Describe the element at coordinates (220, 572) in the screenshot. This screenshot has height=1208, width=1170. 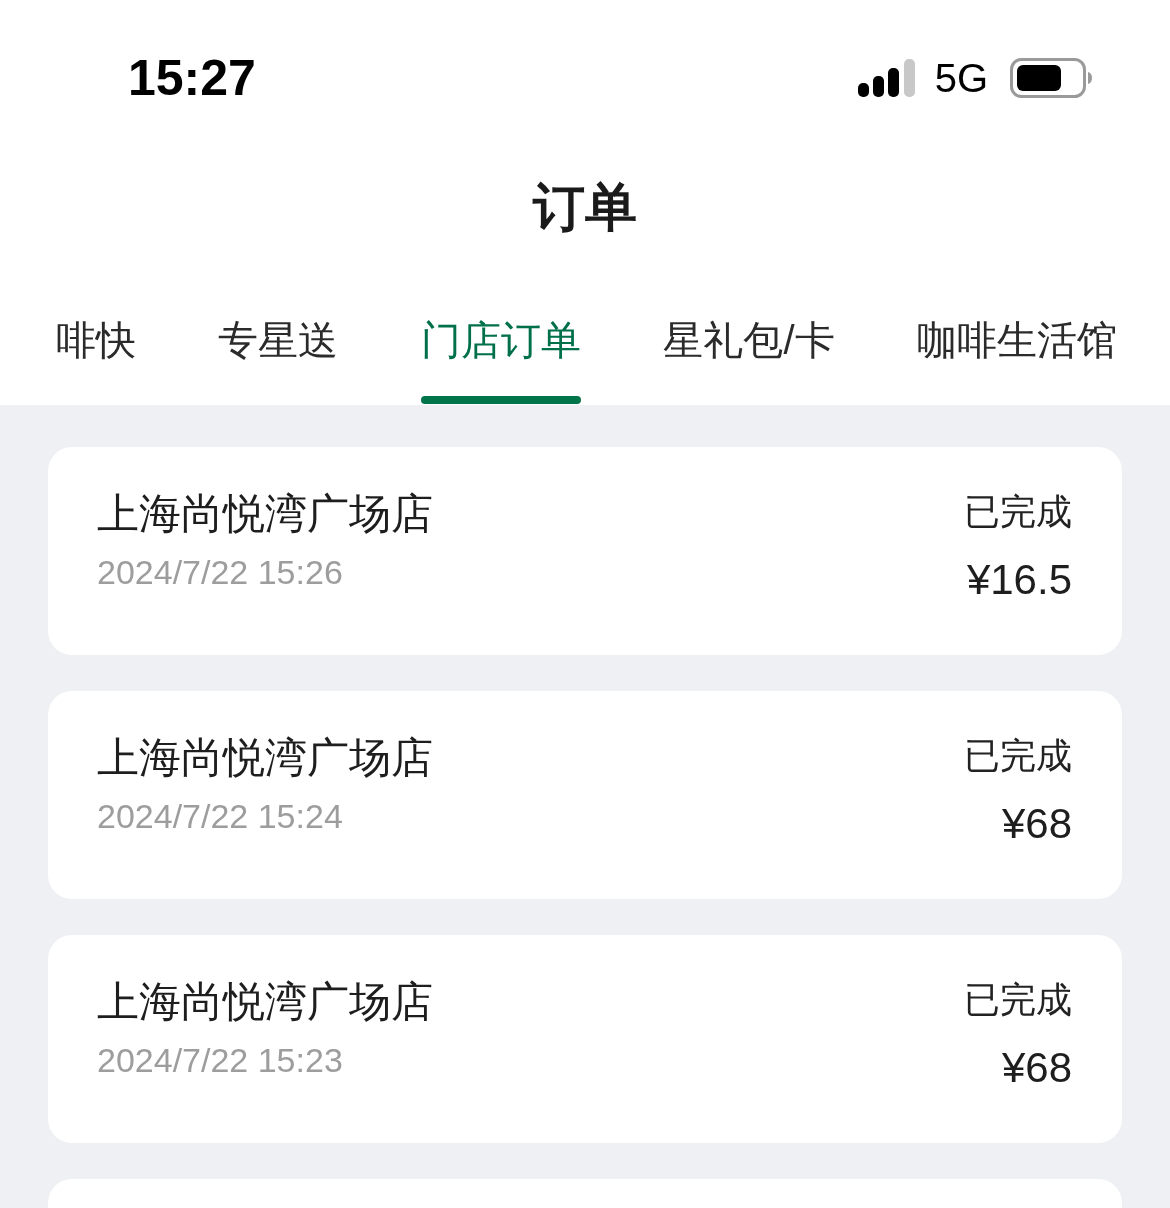
I see `order-date: 2024/7/22 15:26` at that location.